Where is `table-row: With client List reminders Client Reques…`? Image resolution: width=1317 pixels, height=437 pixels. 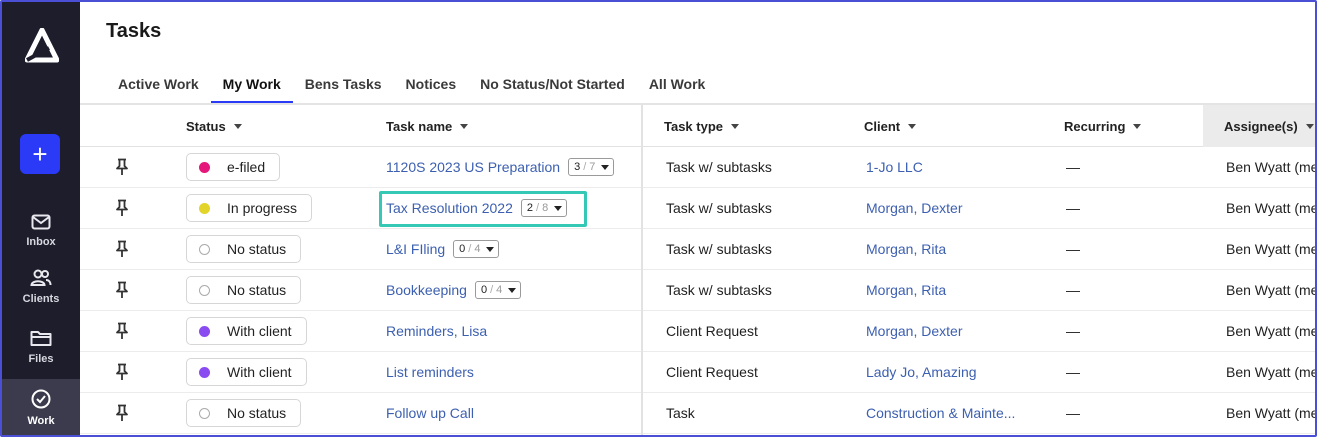
table-row: With client List reminders Client Reques… is located at coordinates (697, 372).